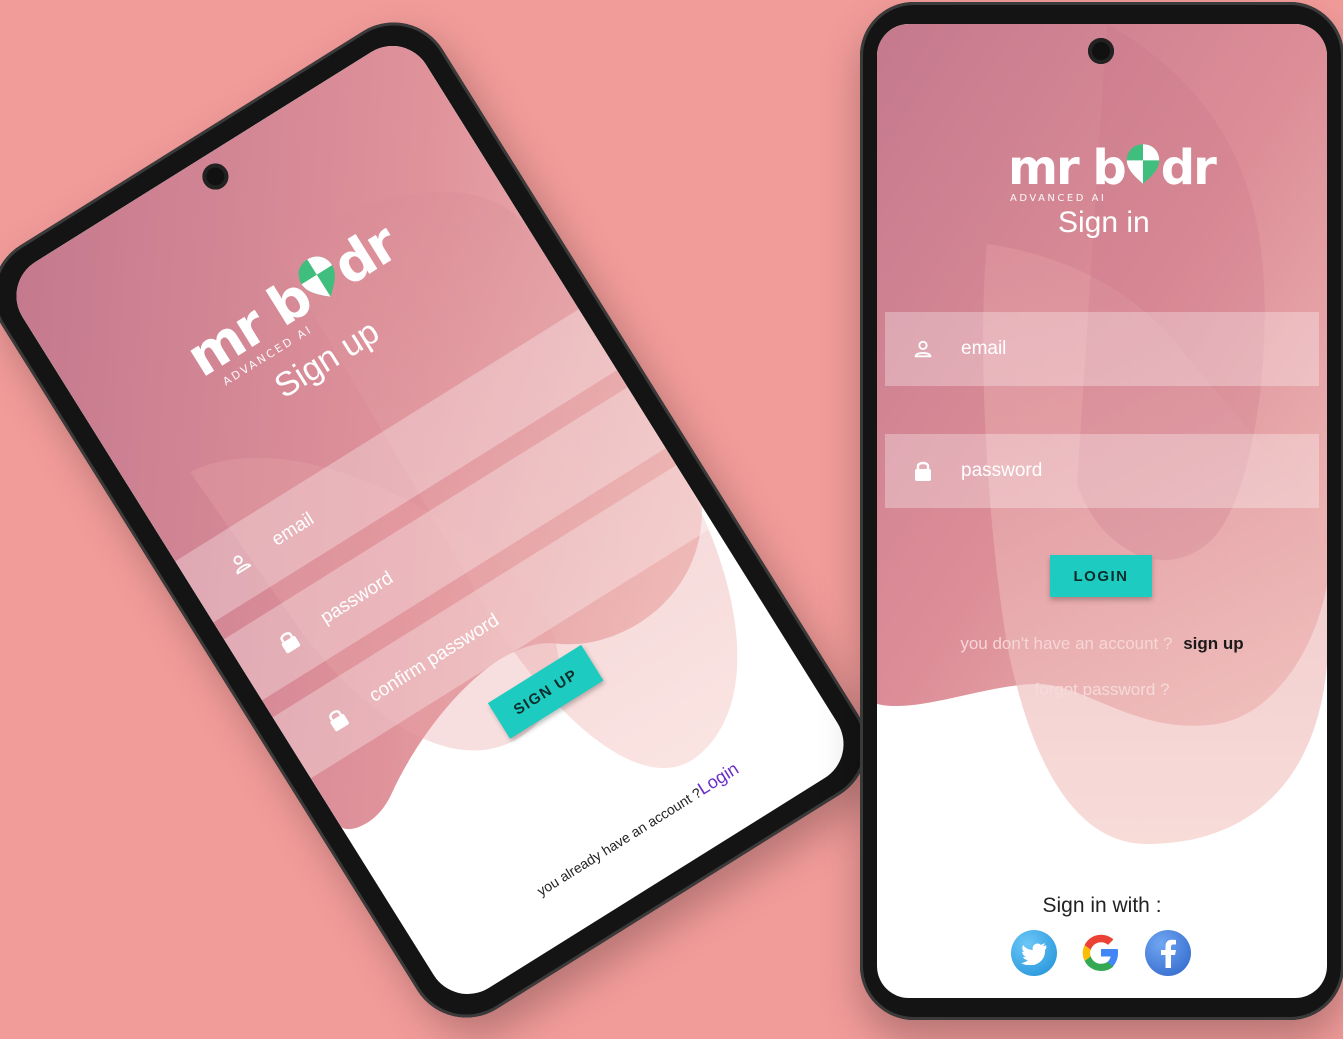 The width and height of the screenshot is (1343, 1039). Describe the element at coordinates (1066, 643) in the screenshot. I see `signup-prompt-text: you don't have an account ?` at that location.